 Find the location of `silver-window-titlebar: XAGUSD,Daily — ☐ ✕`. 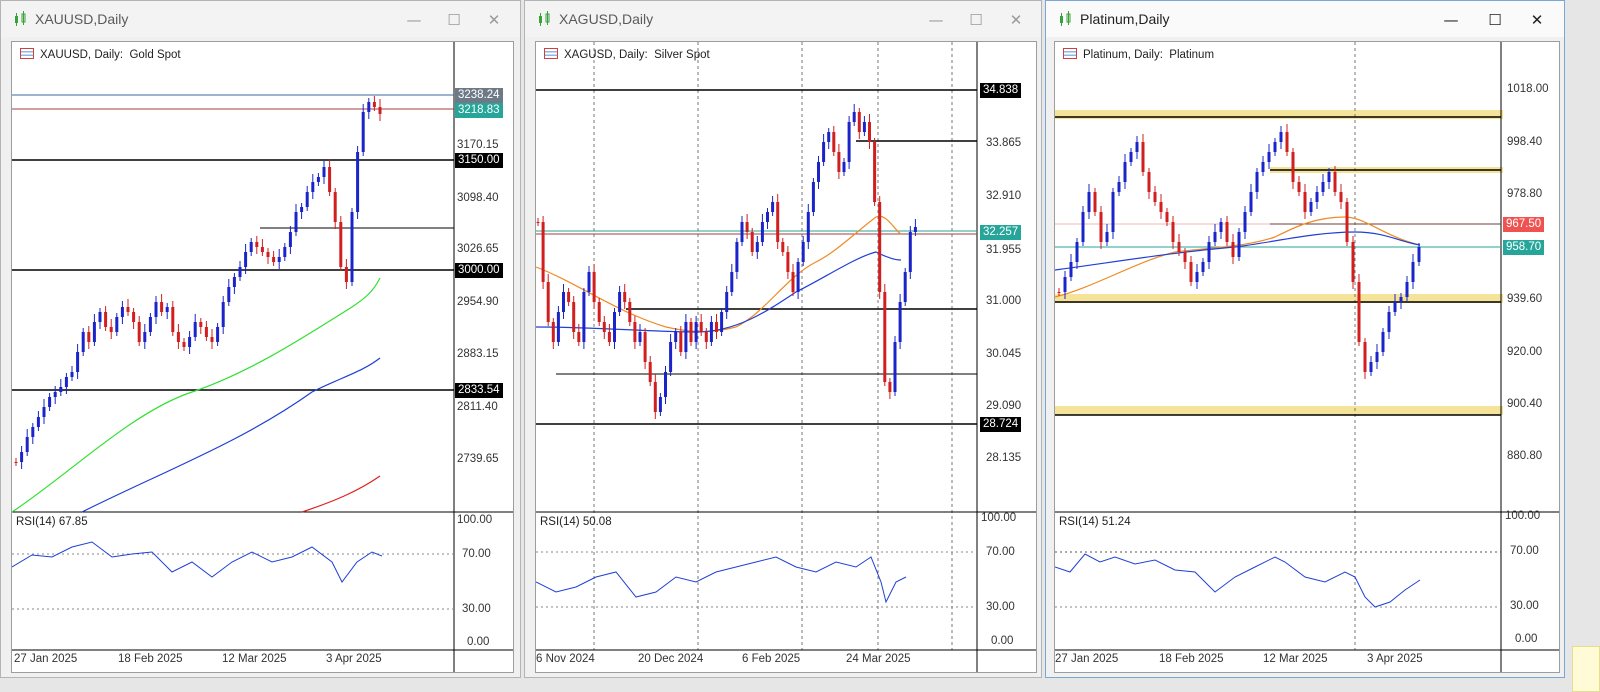

silver-window-titlebar: XAGUSD,Daily — ☐ ✕ is located at coordinates (783, 19).